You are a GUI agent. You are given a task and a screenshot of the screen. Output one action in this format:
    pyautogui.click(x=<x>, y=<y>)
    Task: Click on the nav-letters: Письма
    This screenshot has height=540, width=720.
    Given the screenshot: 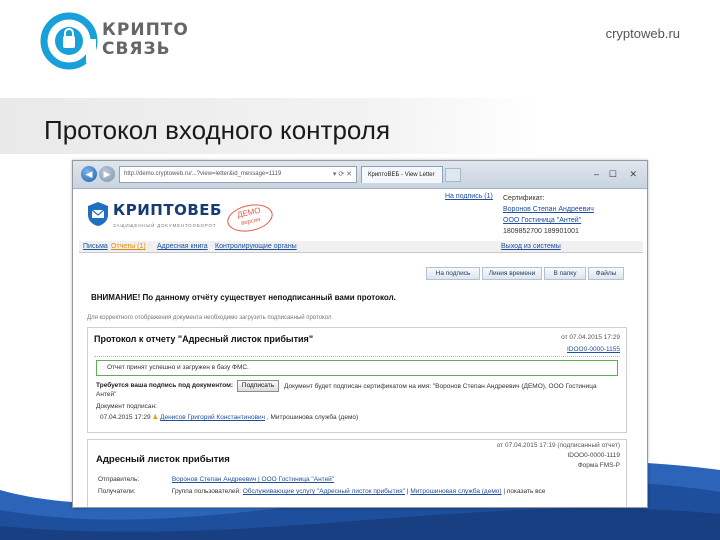 What is the action you would take?
    pyautogui.click(x=95, y=247)
    